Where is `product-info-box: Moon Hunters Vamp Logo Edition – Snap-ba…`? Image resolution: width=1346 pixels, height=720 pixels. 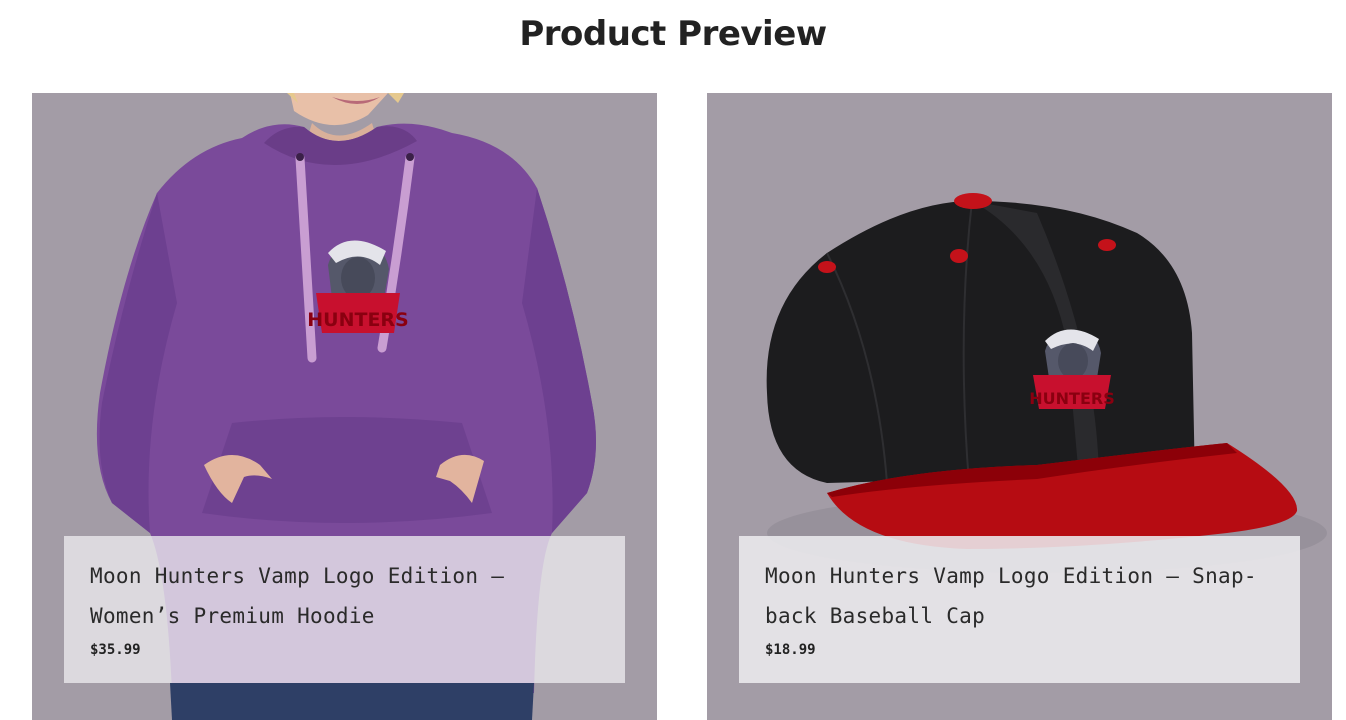 product-info-box: Moon Hunters Vamp Logo Edition – Snap-ba… is located at coordinates (1019, 609).